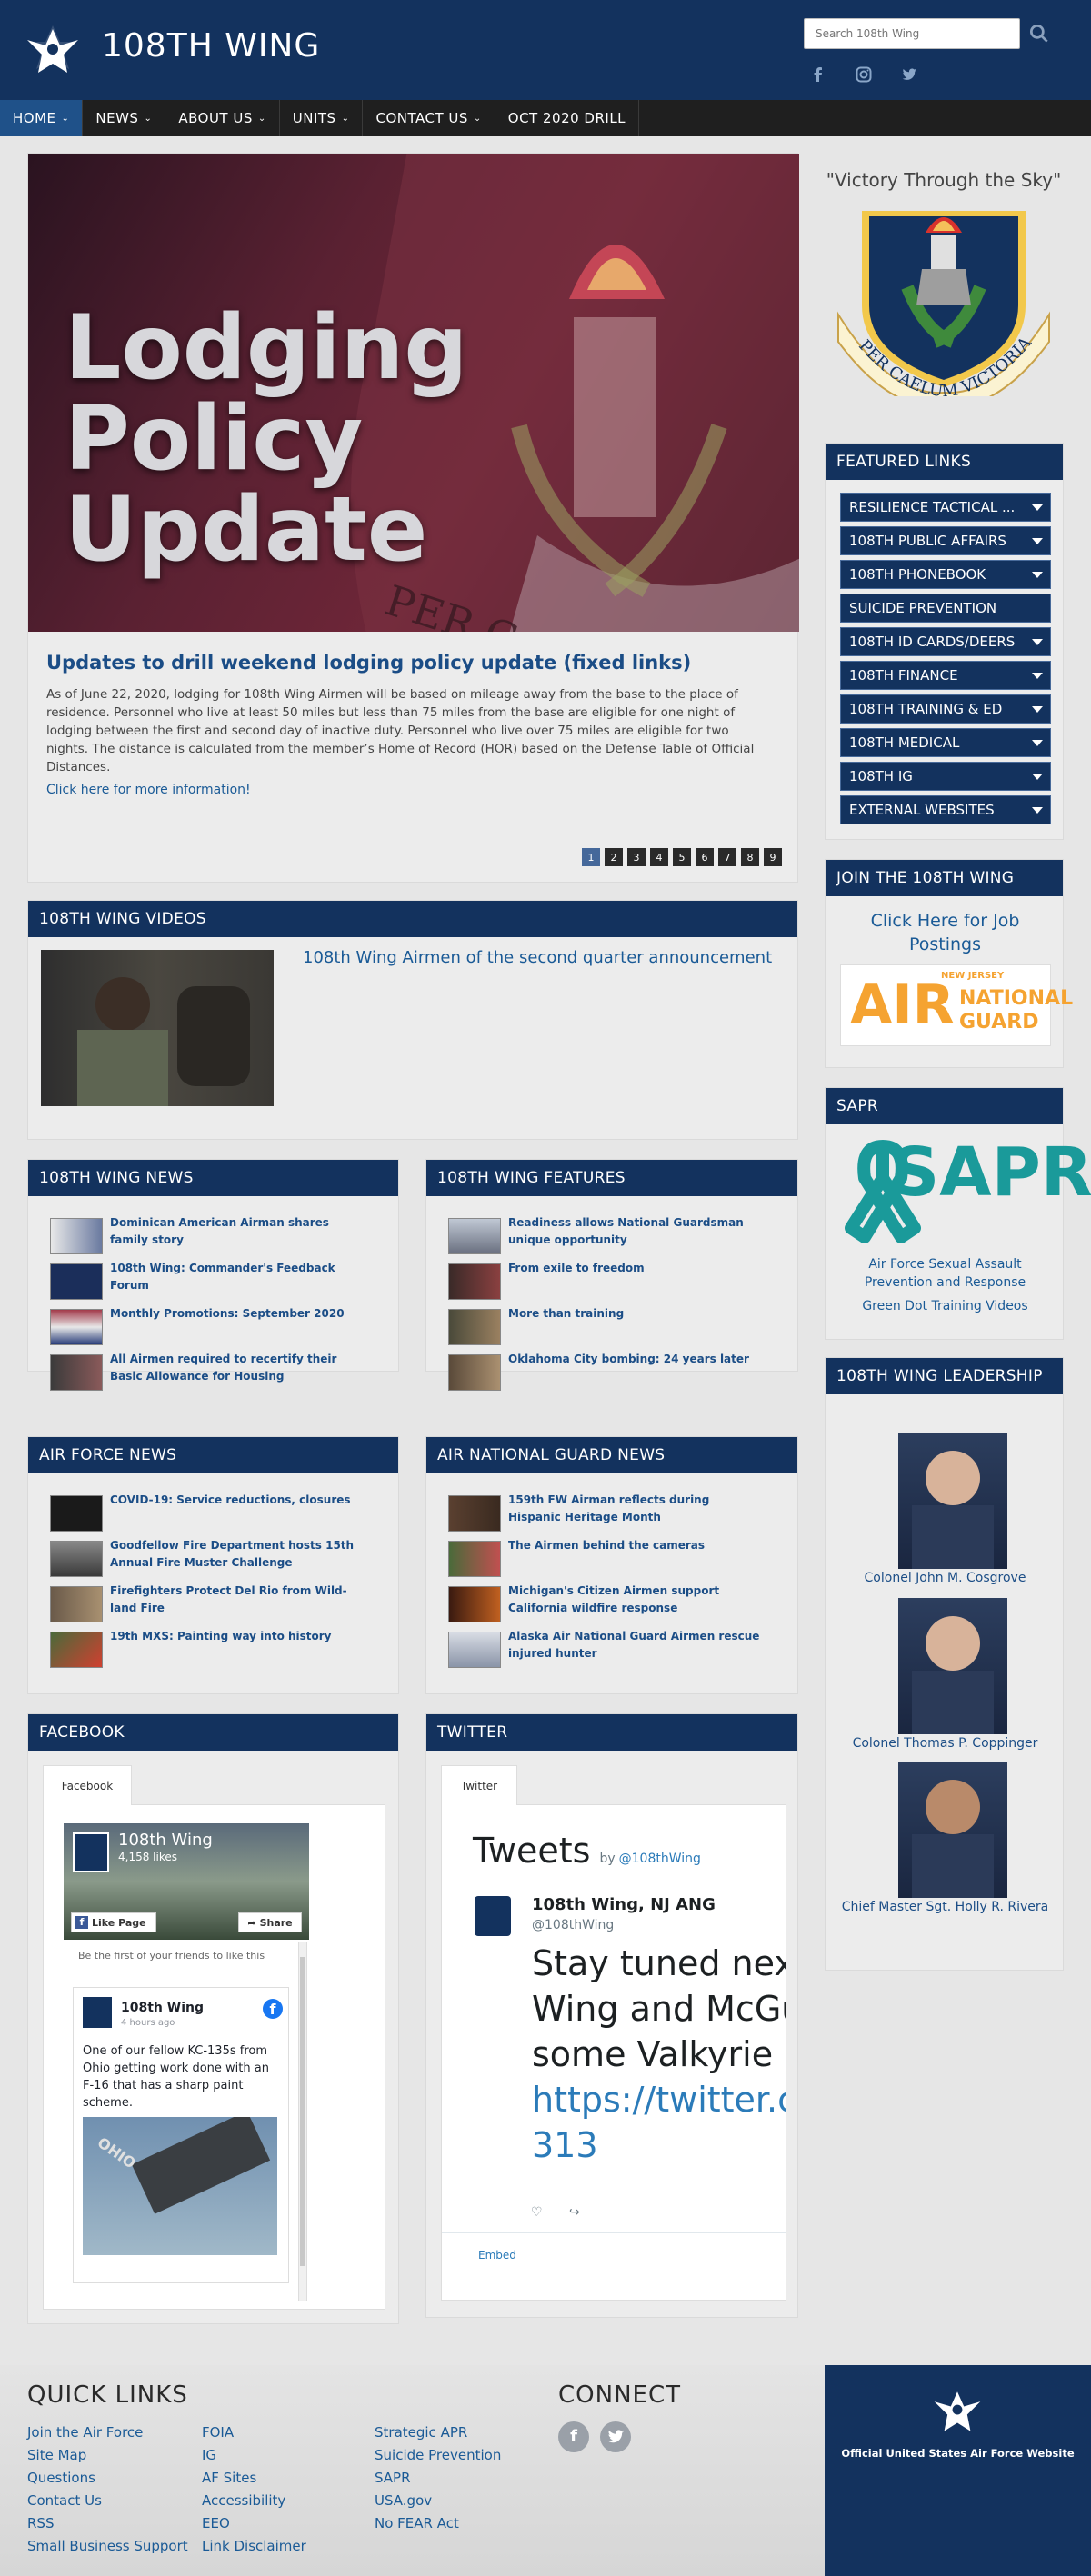  I want to click on pager-page-7: 7, so click(727, 857).